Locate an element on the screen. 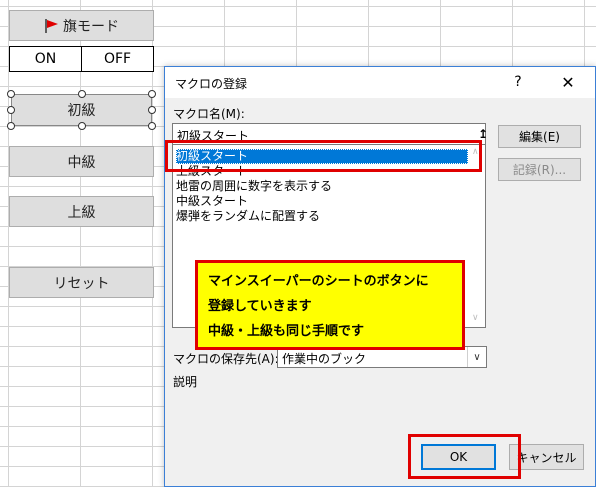 The width and height of the screenshot is (596, 487). dialog-title: マクロの登録 is located at coordinates (211, 84).